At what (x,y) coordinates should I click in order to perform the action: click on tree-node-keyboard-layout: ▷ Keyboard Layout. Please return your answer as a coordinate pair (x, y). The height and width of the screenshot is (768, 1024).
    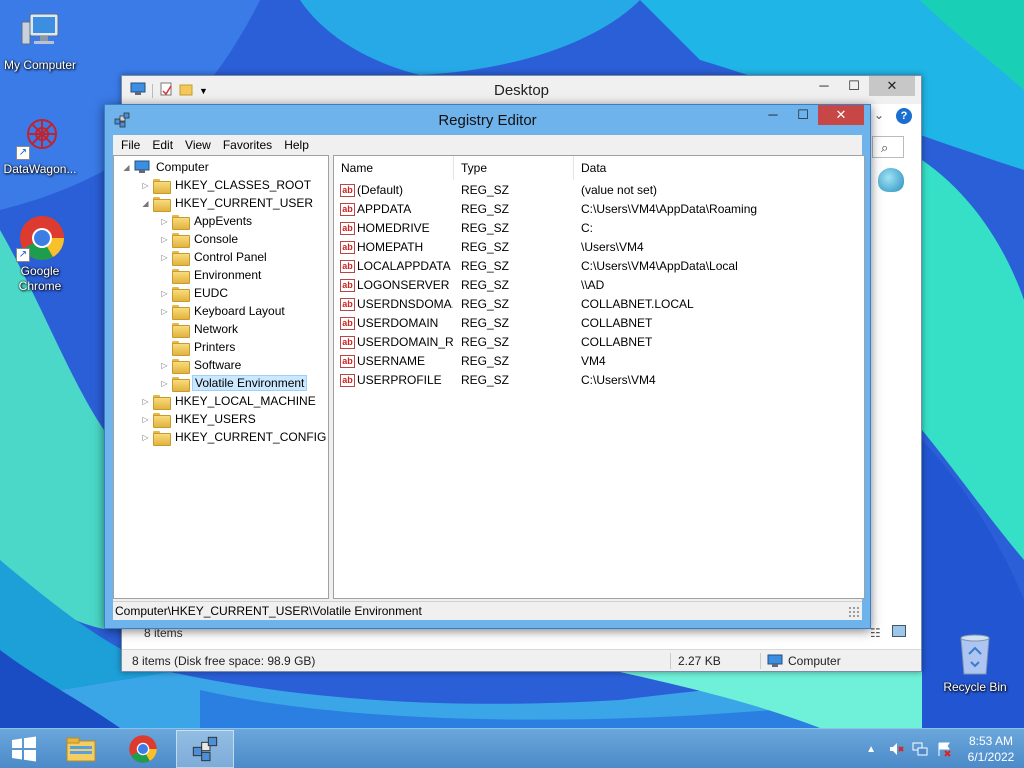
    Looking at the image, I should click on (223, 311).